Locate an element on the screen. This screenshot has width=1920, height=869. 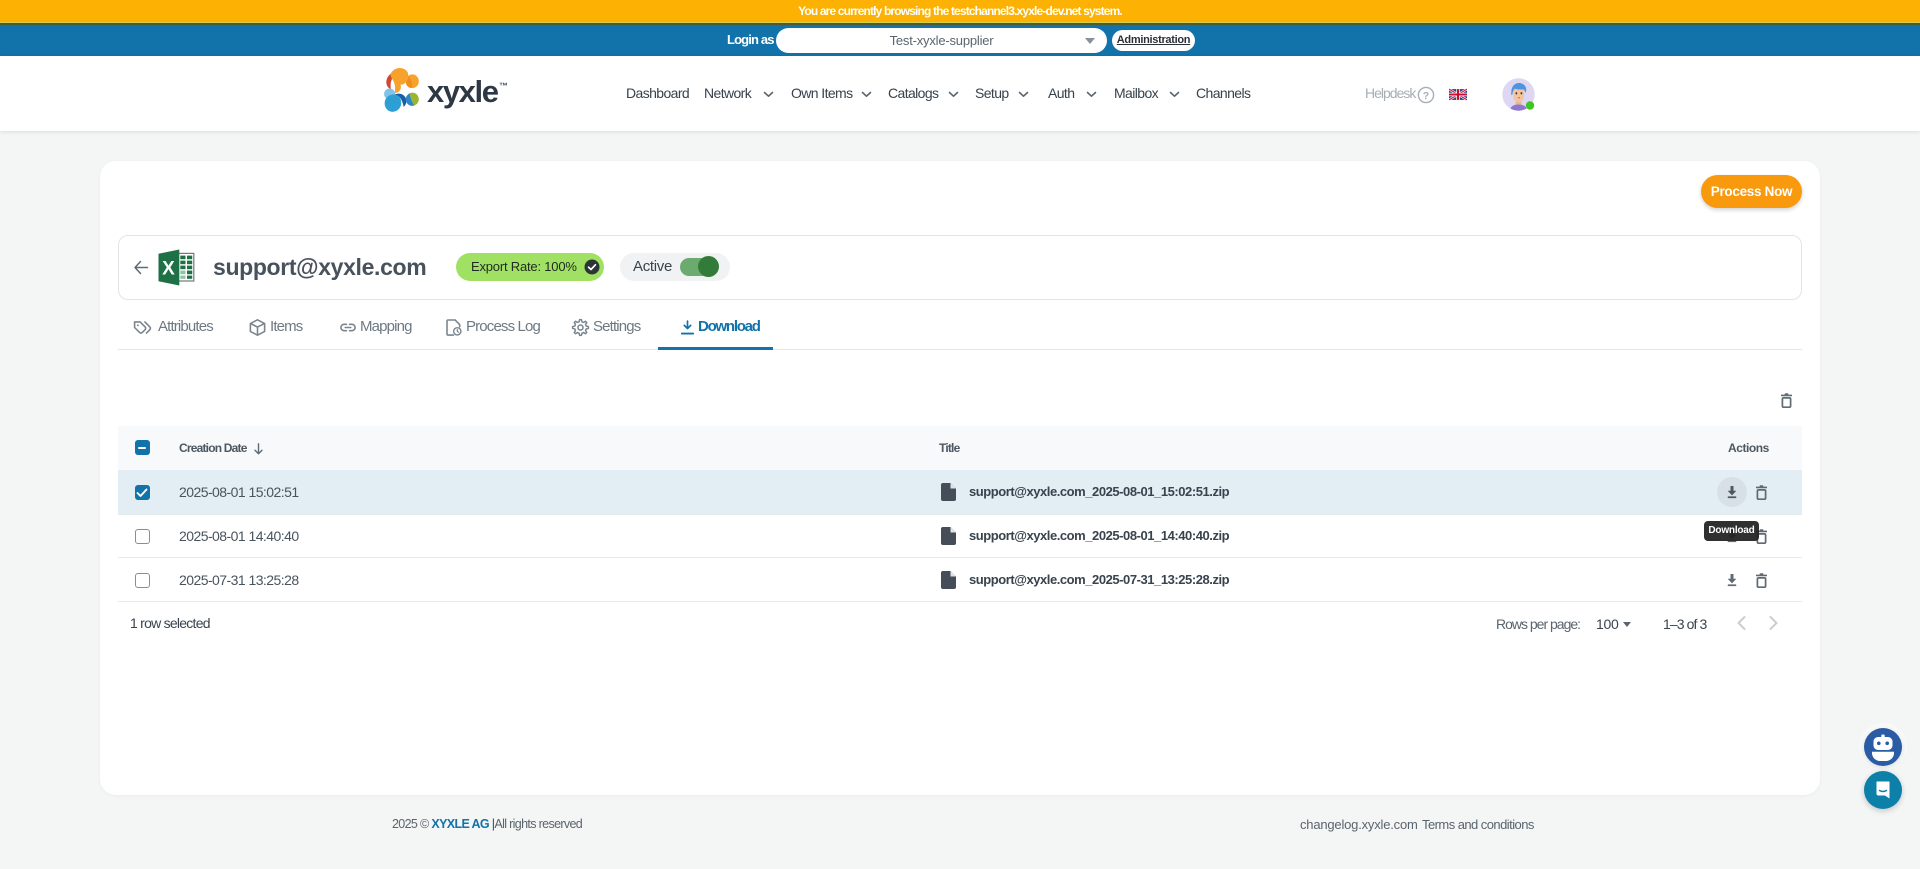
svg-text: X is located at coordinates (168, 269).